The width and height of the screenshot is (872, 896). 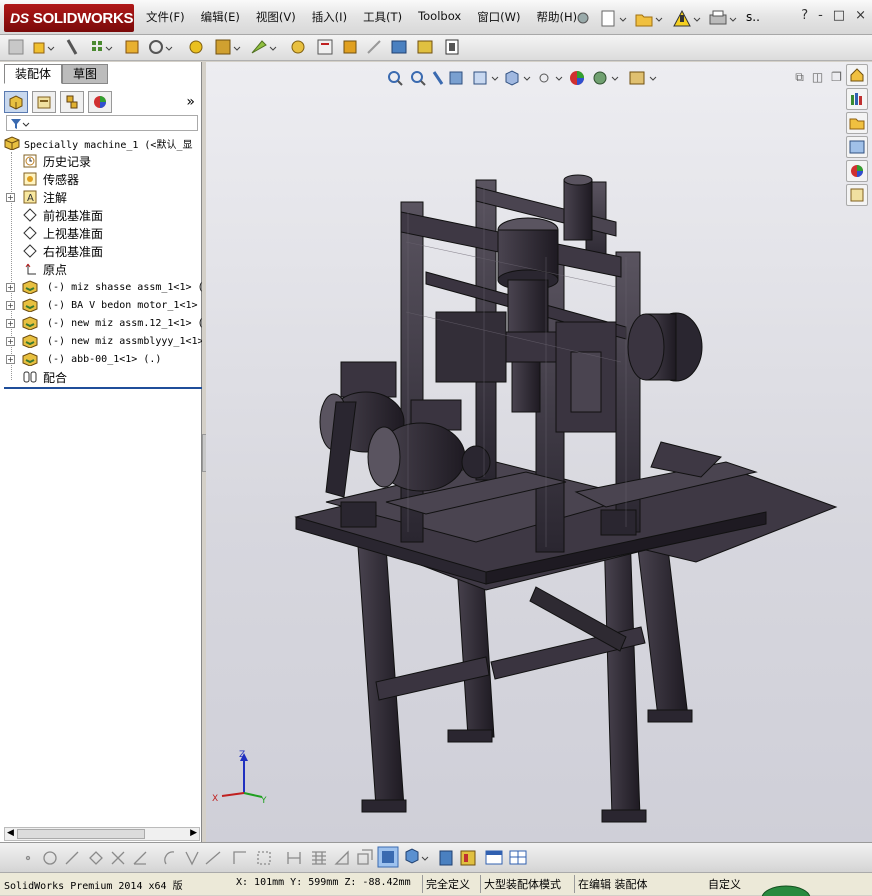 I want to click on close-button: ×, so click(x=860, y=15).